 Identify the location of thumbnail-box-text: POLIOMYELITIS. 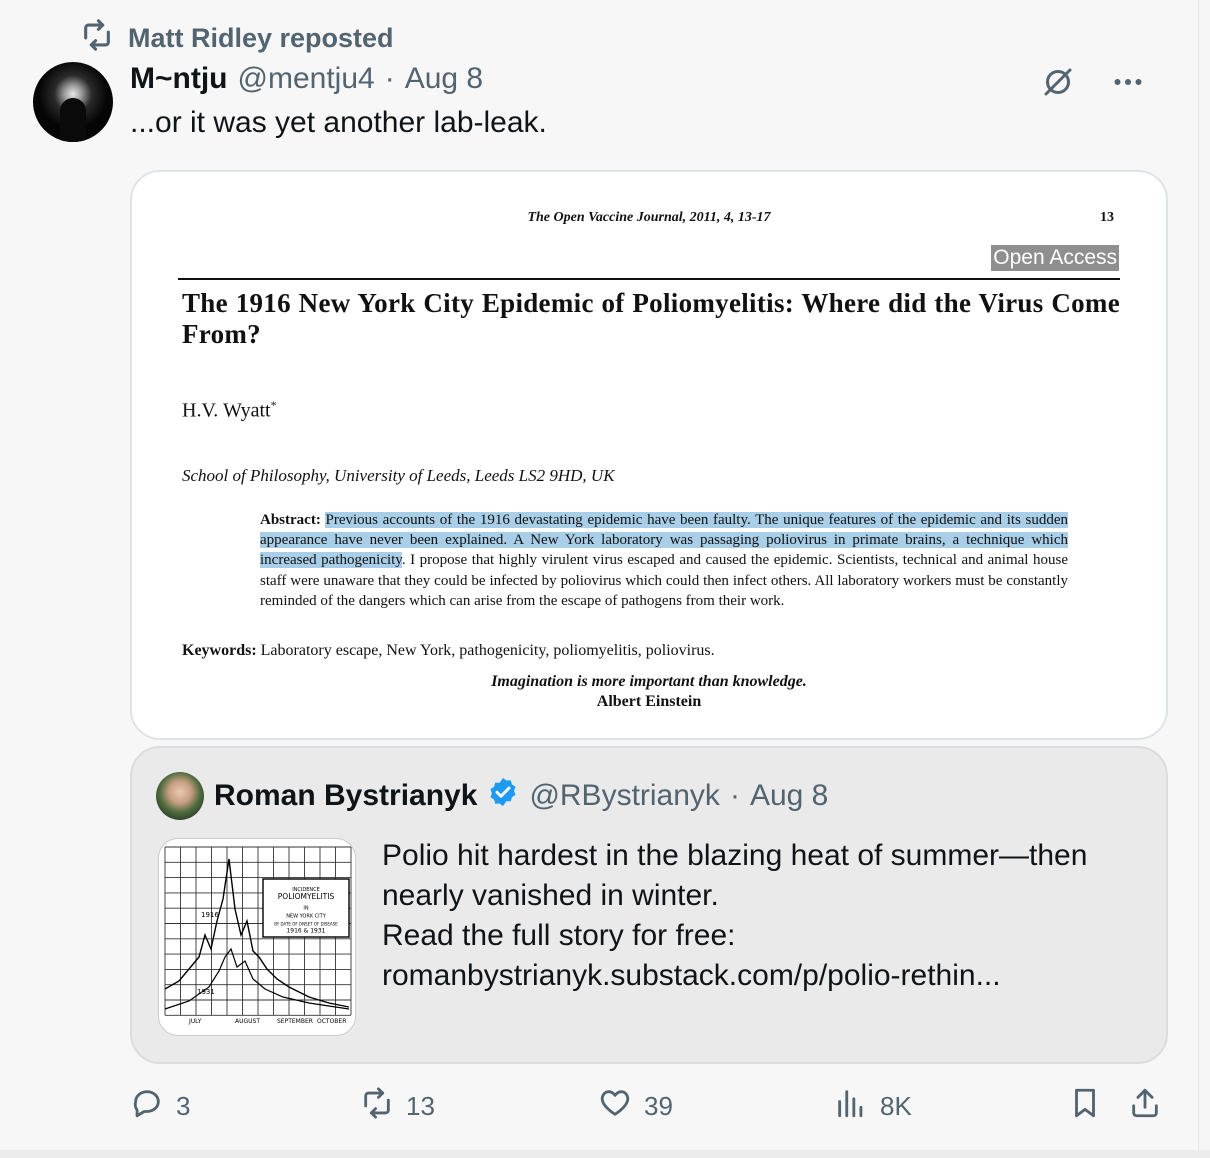
(306, 896).